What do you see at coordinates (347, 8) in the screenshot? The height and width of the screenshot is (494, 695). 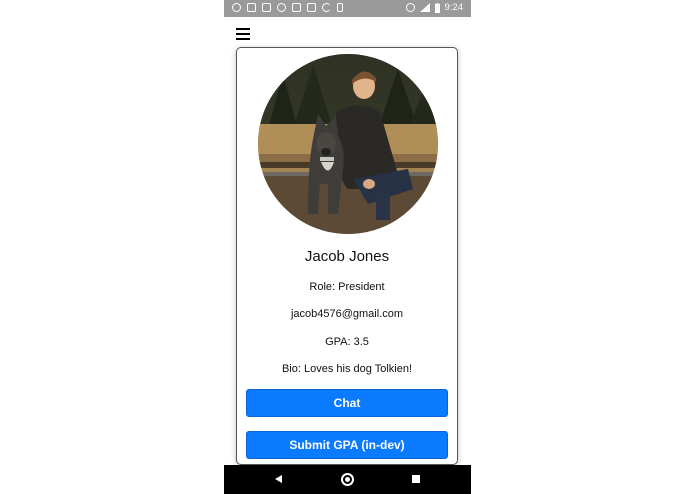 I see `status-bar: 9:24` at bounding box center [347, 8].